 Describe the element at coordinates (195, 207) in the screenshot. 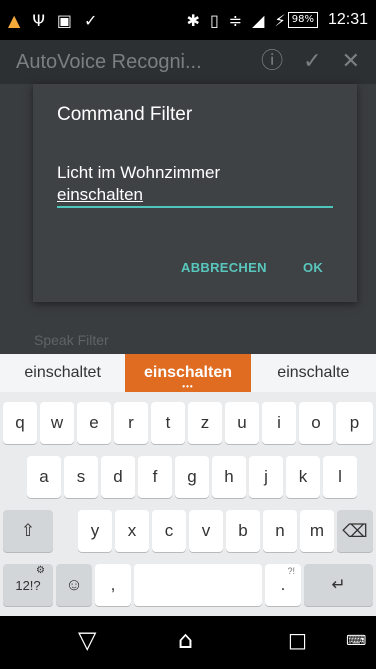

I see `input-underline` at that location.